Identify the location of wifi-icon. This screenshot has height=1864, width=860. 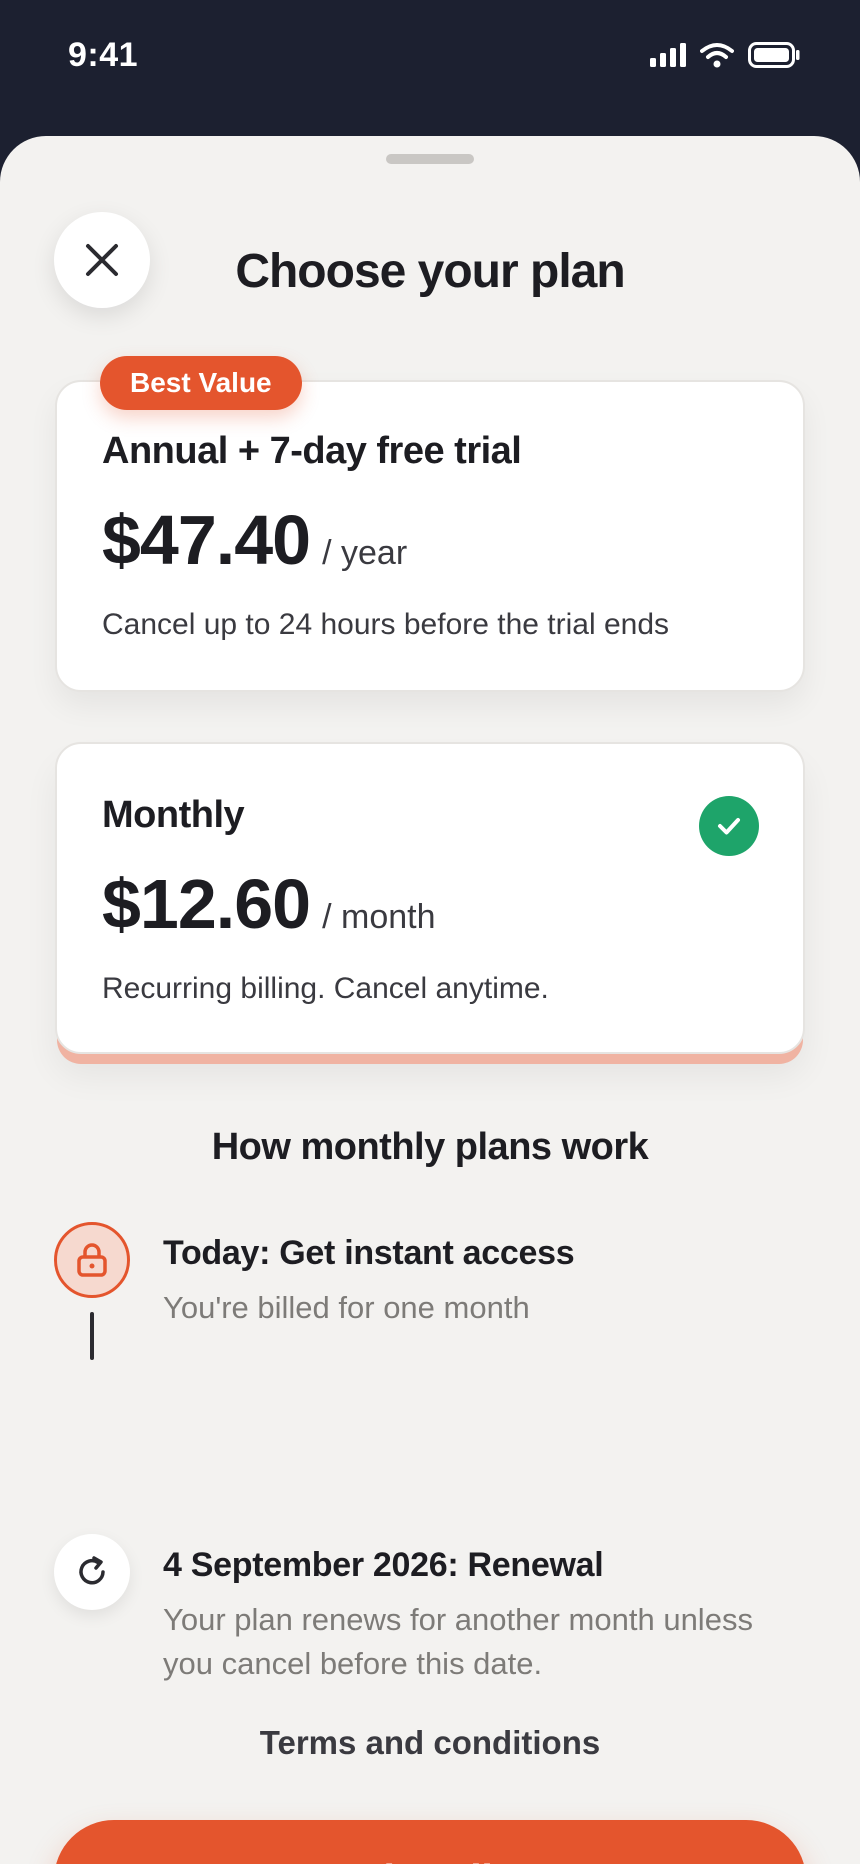
(717, 55).